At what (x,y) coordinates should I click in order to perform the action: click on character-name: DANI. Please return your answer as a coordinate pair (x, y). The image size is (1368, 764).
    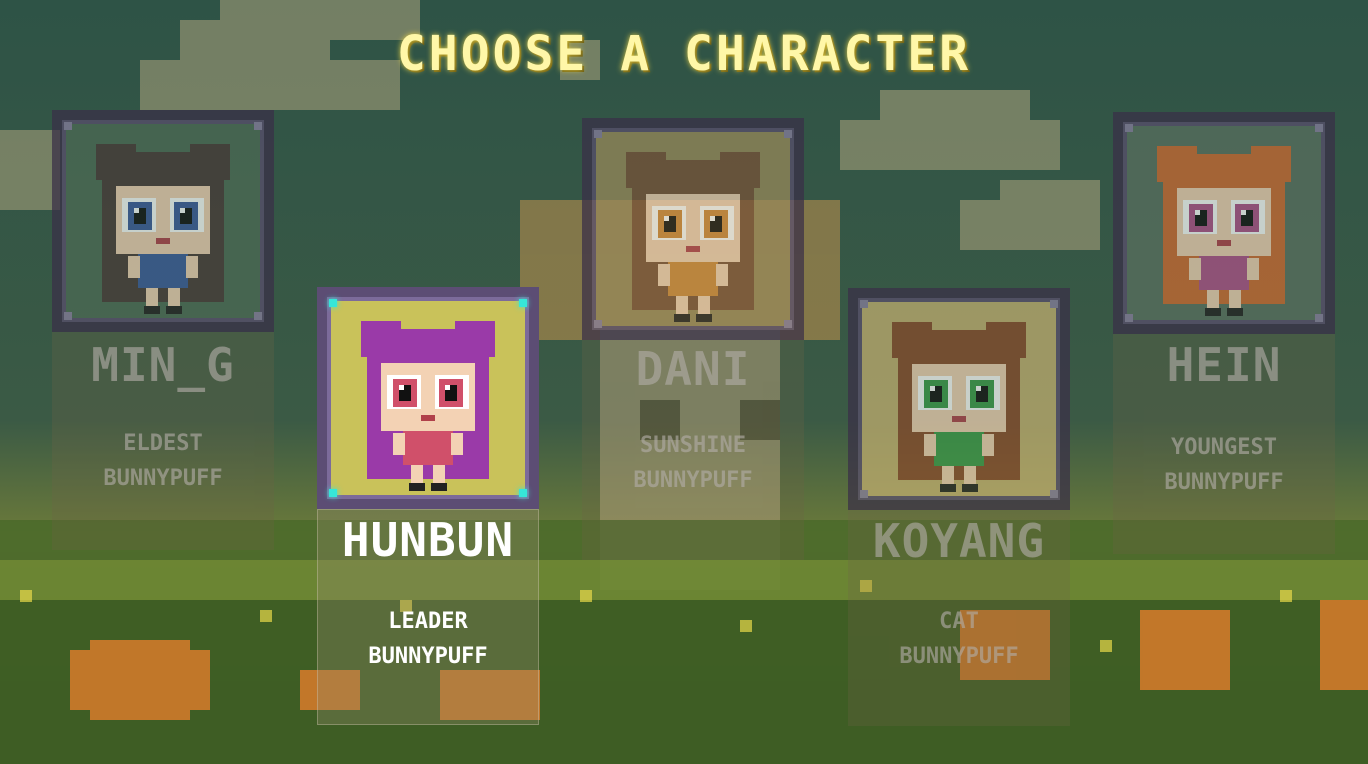
    Looking at the image, I should click on (693, 369).